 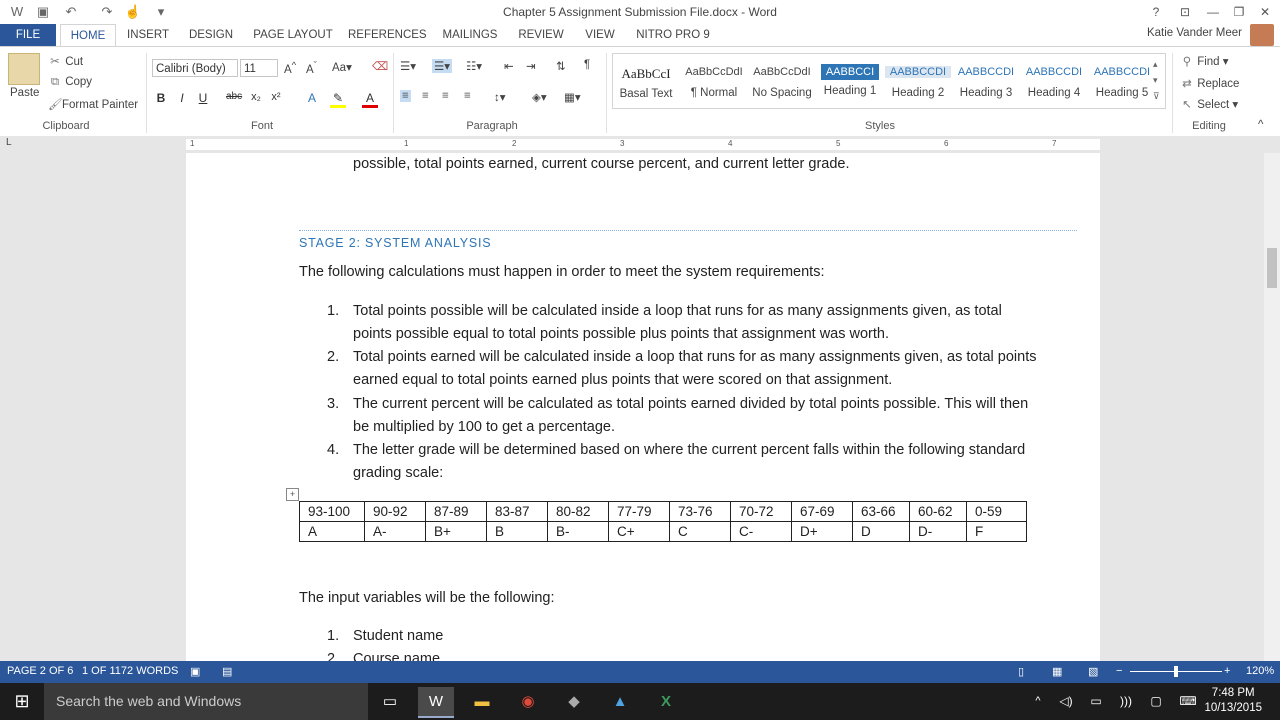 What do you see at coordinates (572, 97) in the screenshot?
I see `borders-icon: ▦▾` at bounding box center [572, 97].